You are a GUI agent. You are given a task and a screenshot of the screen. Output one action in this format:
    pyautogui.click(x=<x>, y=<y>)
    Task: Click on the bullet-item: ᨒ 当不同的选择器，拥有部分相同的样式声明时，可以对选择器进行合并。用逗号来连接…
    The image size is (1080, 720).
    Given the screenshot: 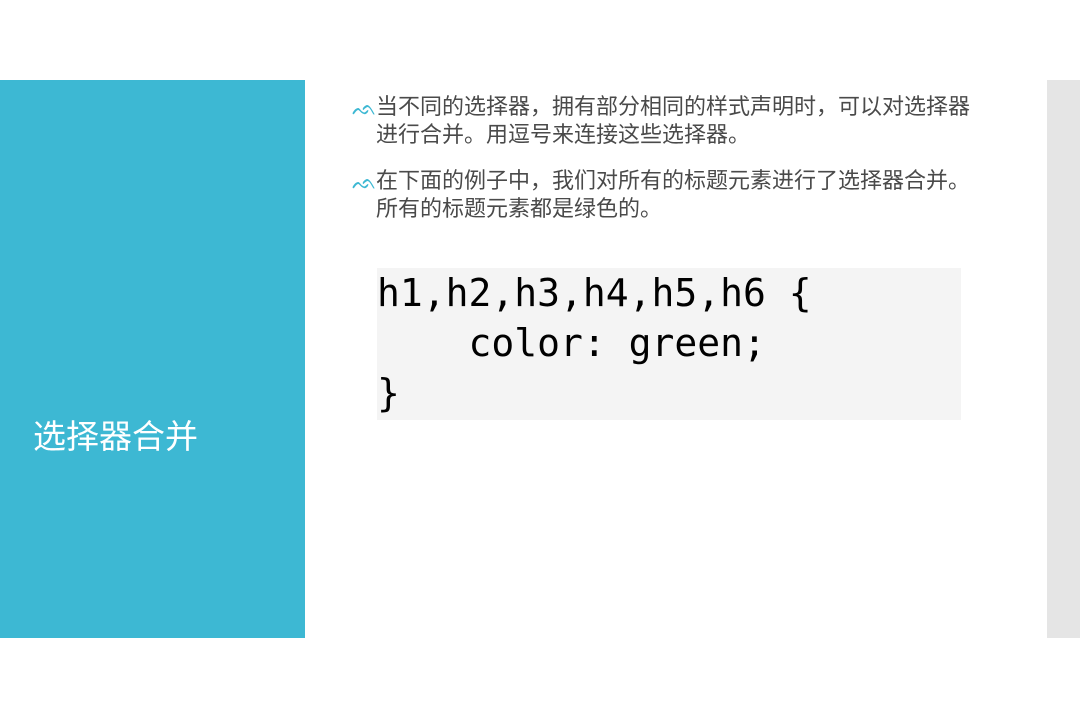 What is the action you would take?
    pyautogui.click(x=667, y=122)
    